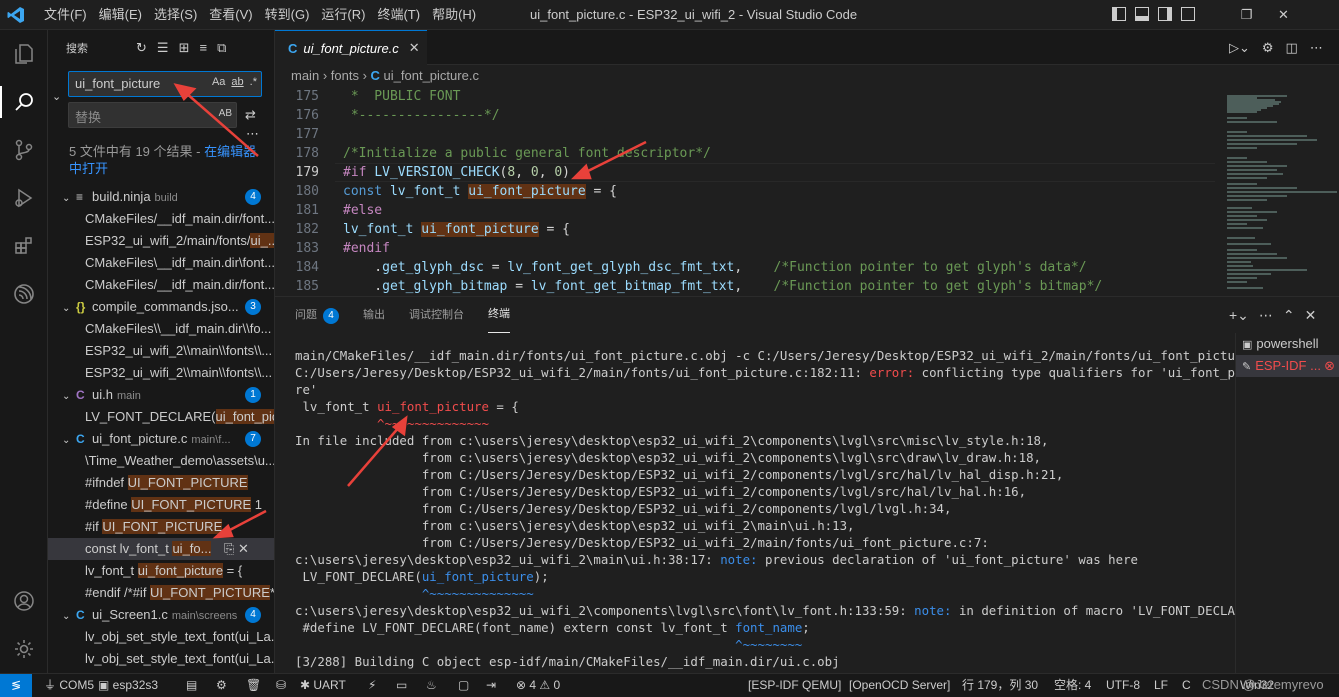 This screenshot has height=697, width=1339. What do you see at coordinates (287, 15) in the screenshot?
I see `menu-go: 转到(G)` at bounding box center [287, 15].